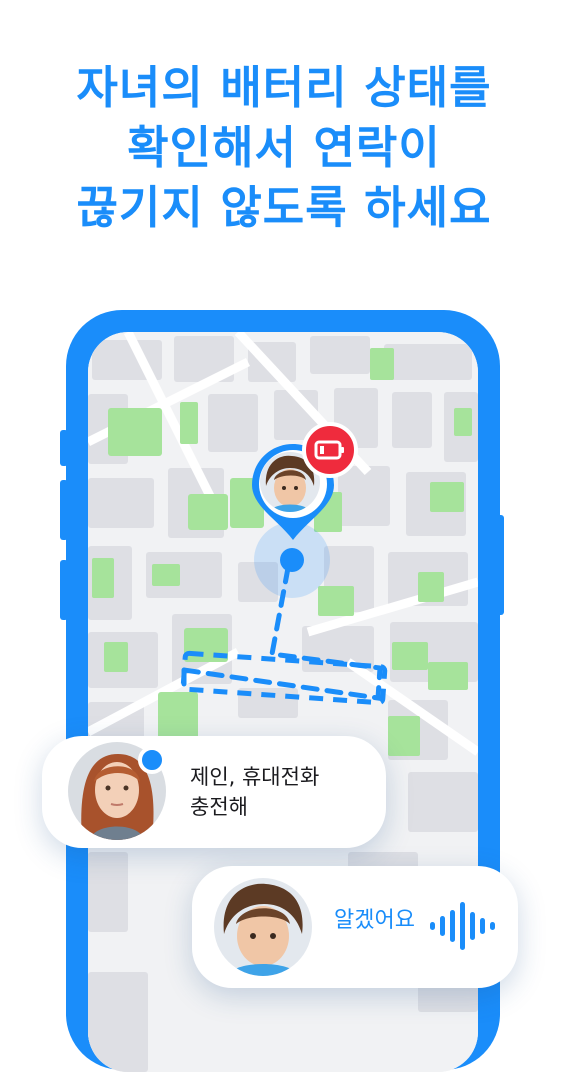 The width and height of the screenshot is (568, 1072). Describe the element at coordinates (214, 792) in the screenshot. I see `message-bubble-parent: 제인, 휴대전화 충전해` at that location.